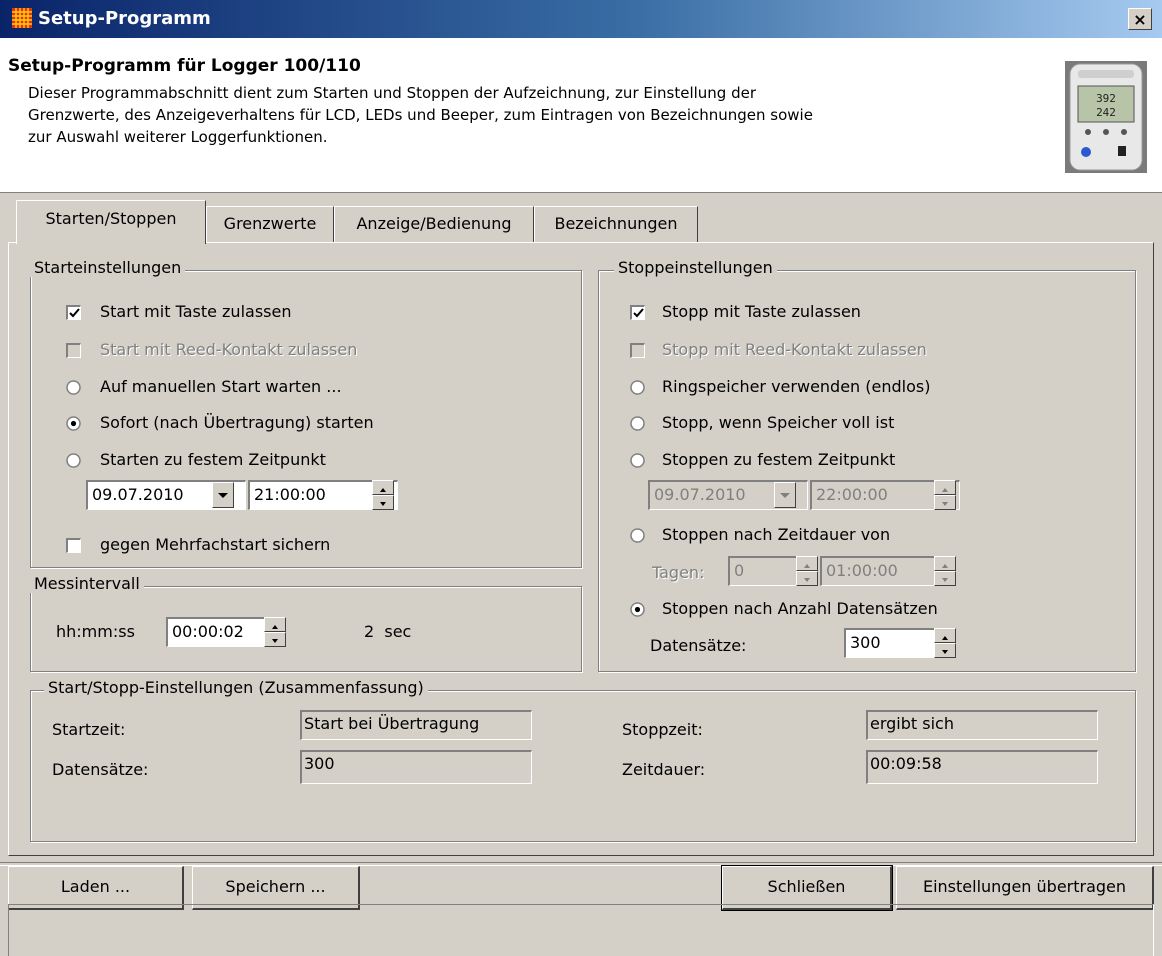 The image size is (1162, 956). What do you see at coordinates (800, 608) in the screenshot?
I see `stop-count-label: Stoppen nach Anzahl Datensätzen` at bounding box center [800, 608].